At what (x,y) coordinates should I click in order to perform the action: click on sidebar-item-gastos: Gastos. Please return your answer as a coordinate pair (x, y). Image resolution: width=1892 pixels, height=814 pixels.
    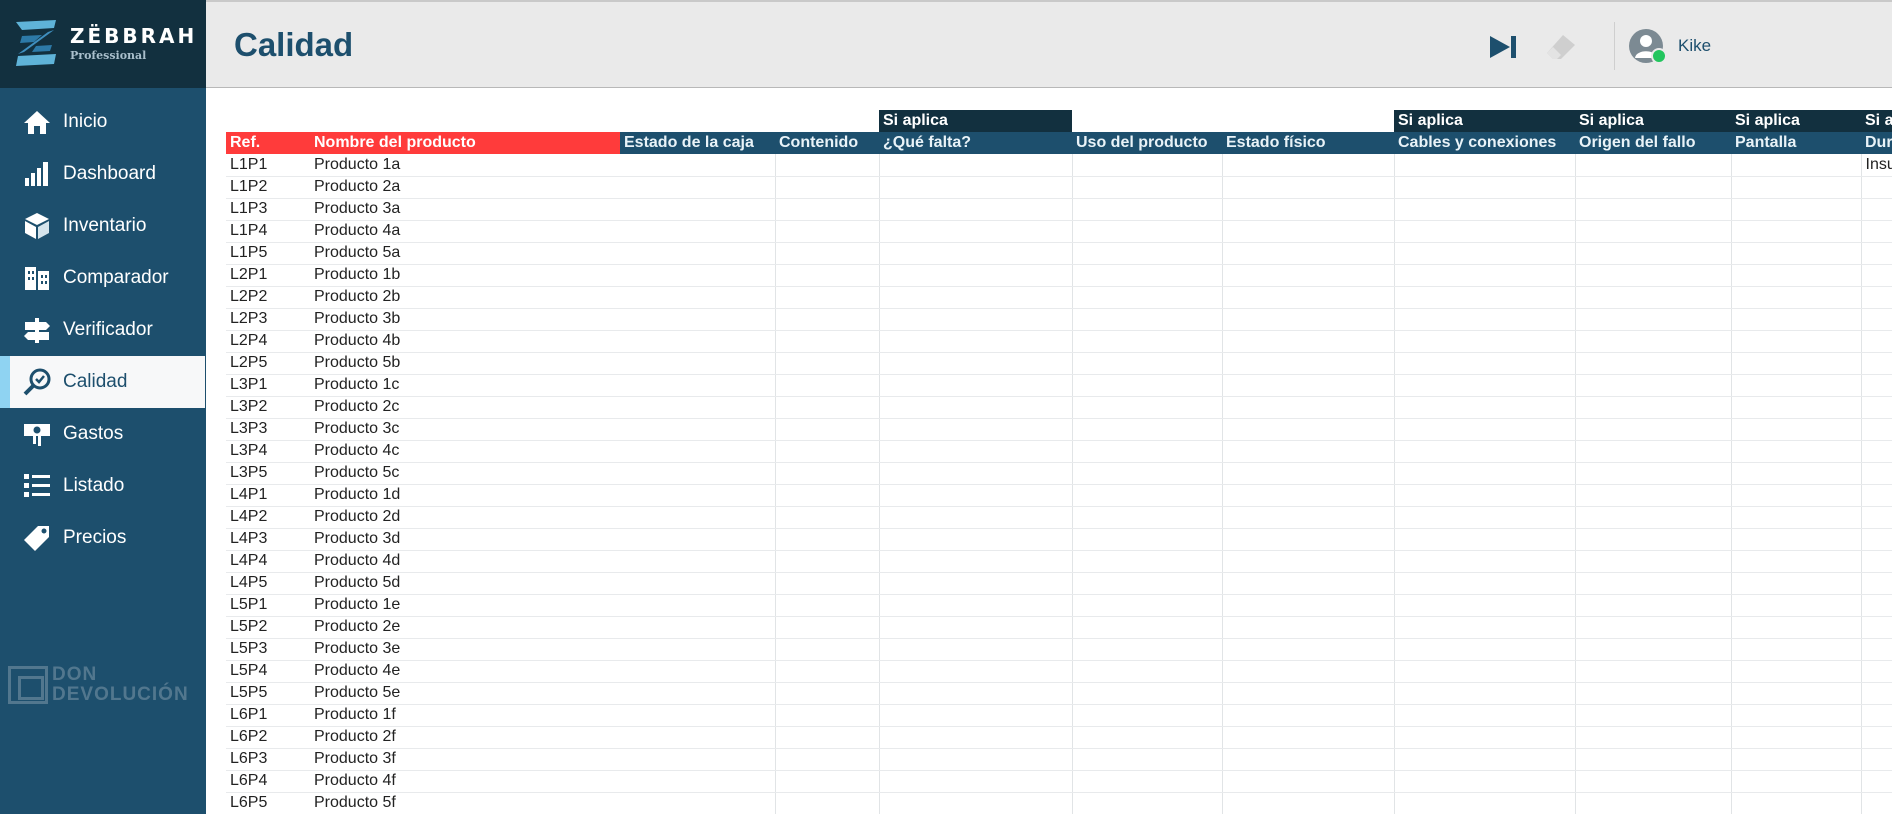
    Looking at the image, I should click on (103, 434).